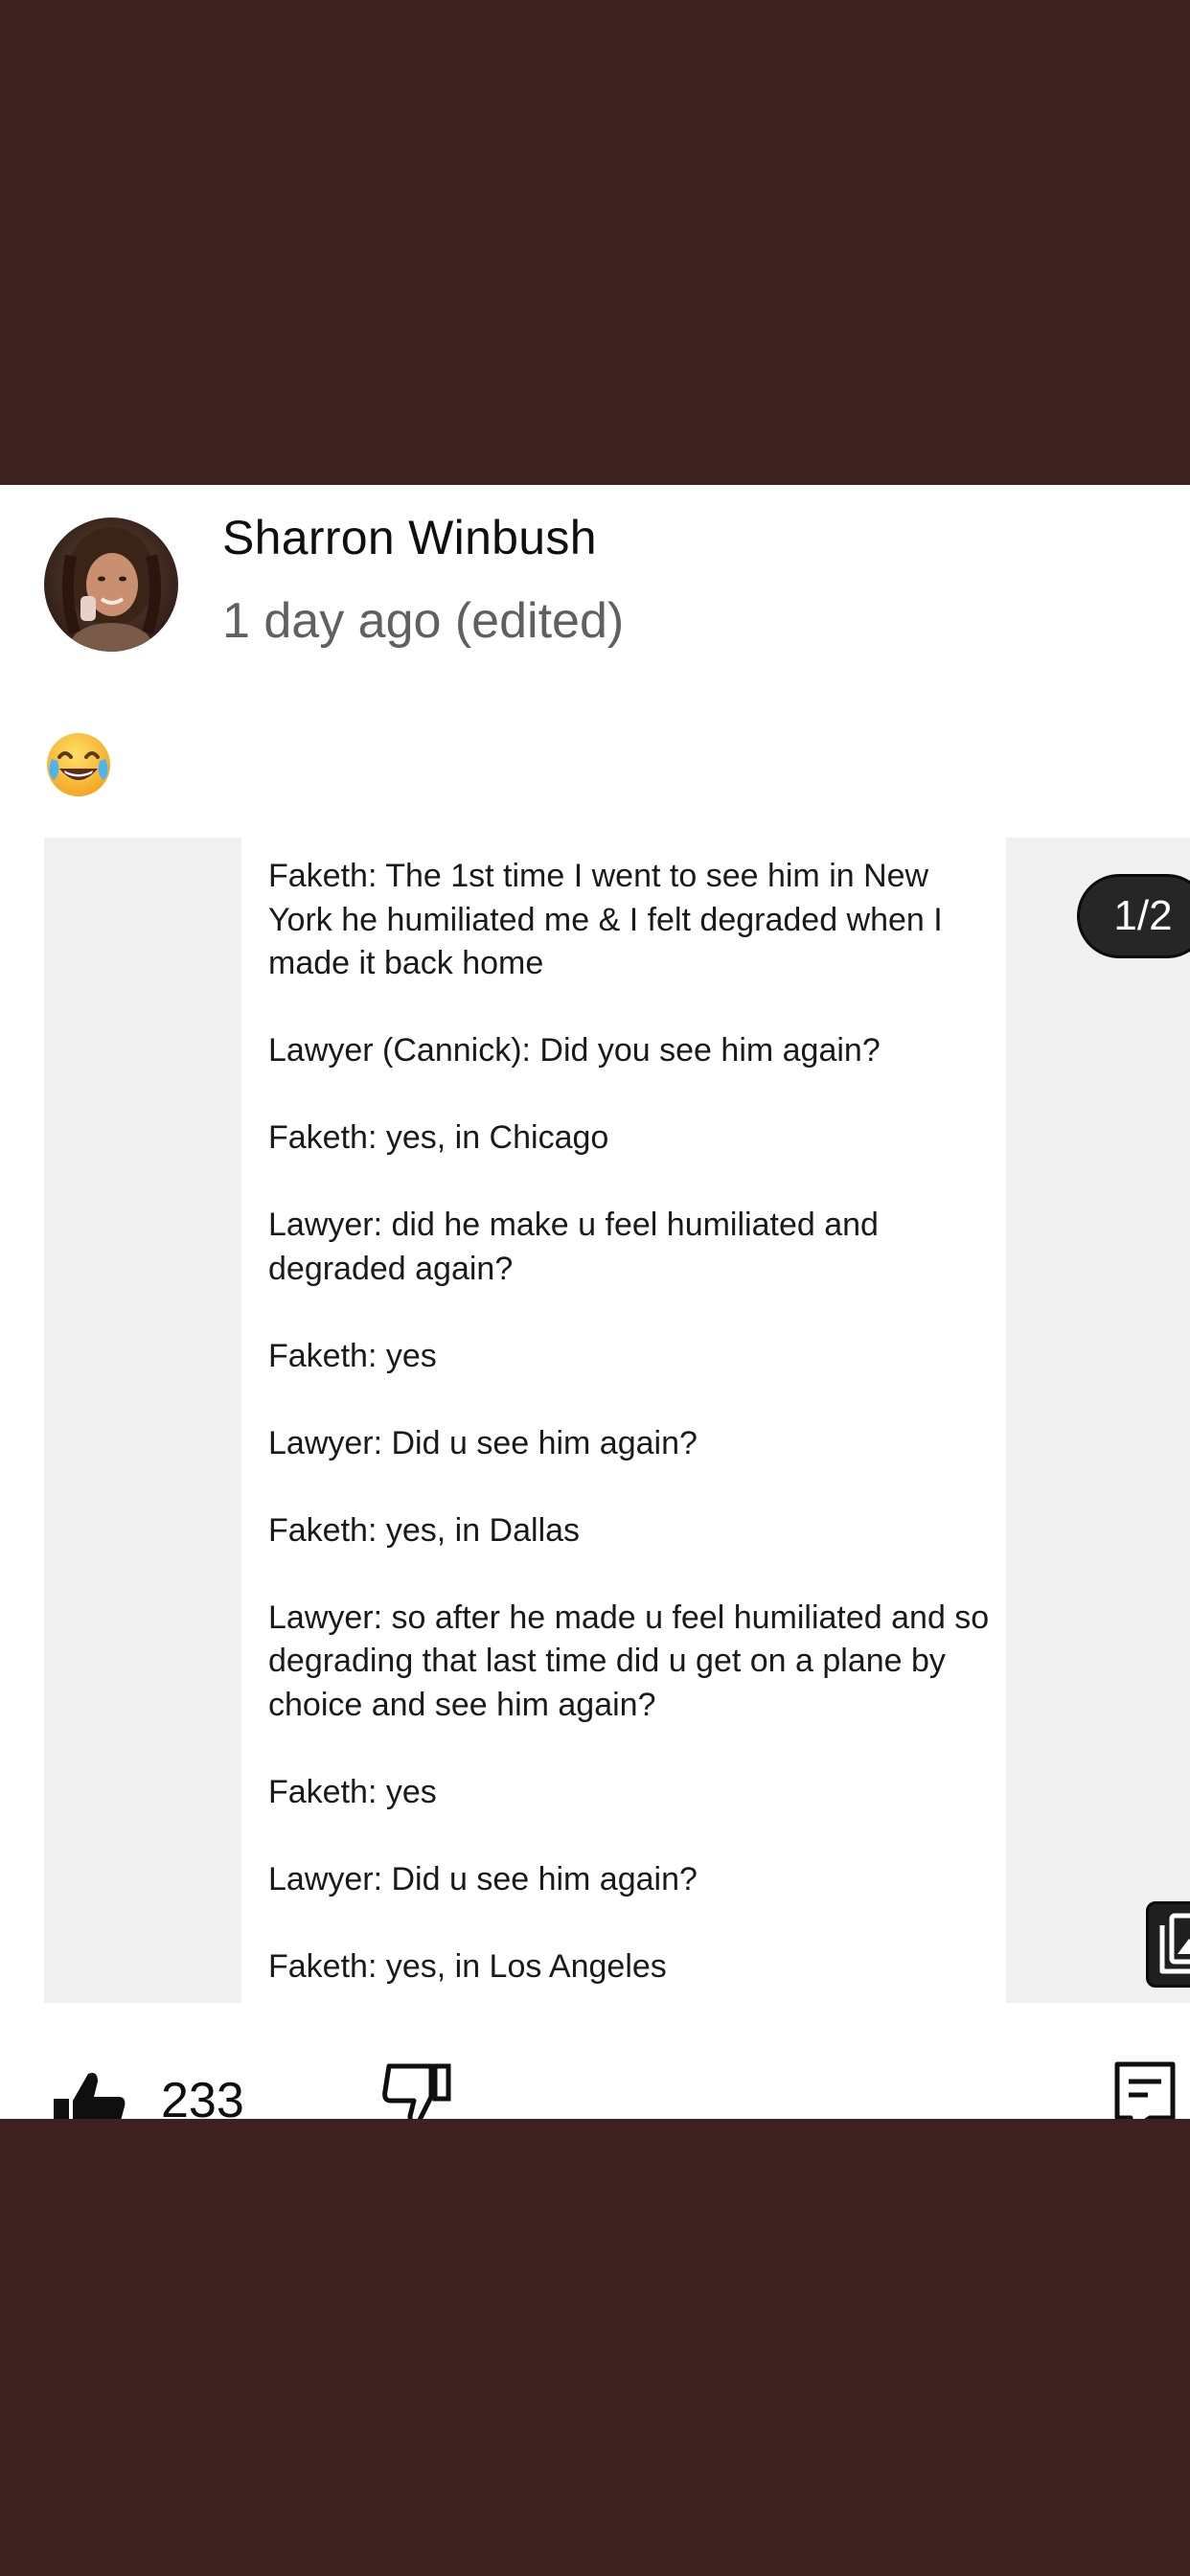 Image resolution: width=1190 pixels, height=2576 pixels. I want to click on transcript-line: Faketh: yes, in Chicago, so click(439, 1137).